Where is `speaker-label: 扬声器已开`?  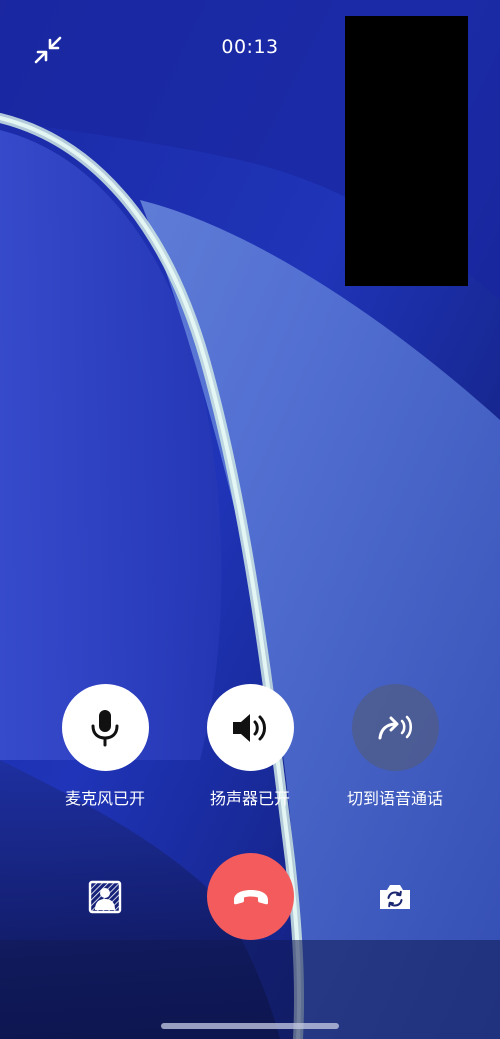
speaker-label: 扬声器已开 is located at coordinates (249, 798).